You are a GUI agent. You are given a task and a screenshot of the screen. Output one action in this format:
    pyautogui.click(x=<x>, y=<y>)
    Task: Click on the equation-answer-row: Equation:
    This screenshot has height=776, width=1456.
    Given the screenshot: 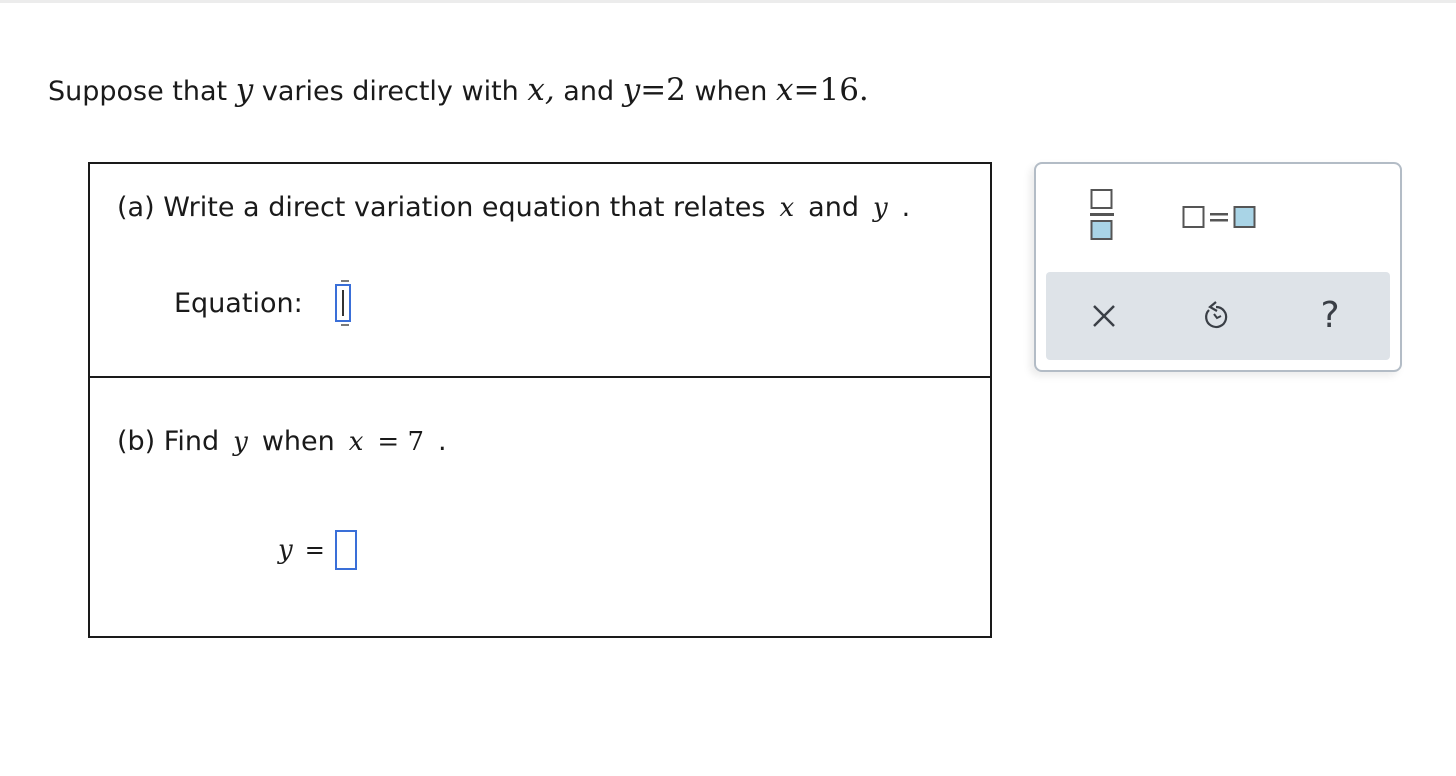 What is the action you would take?
    pyautogui.click(x=263, y=303)
    